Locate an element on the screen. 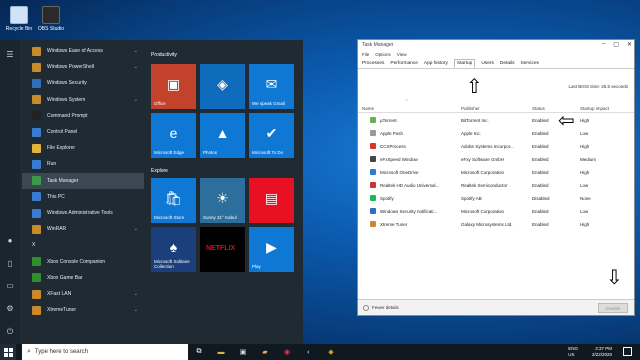 The width and height of the screenshot is (640, 360). start-tile: ✉ We speak Gmail is located at coordinates (271, 86).